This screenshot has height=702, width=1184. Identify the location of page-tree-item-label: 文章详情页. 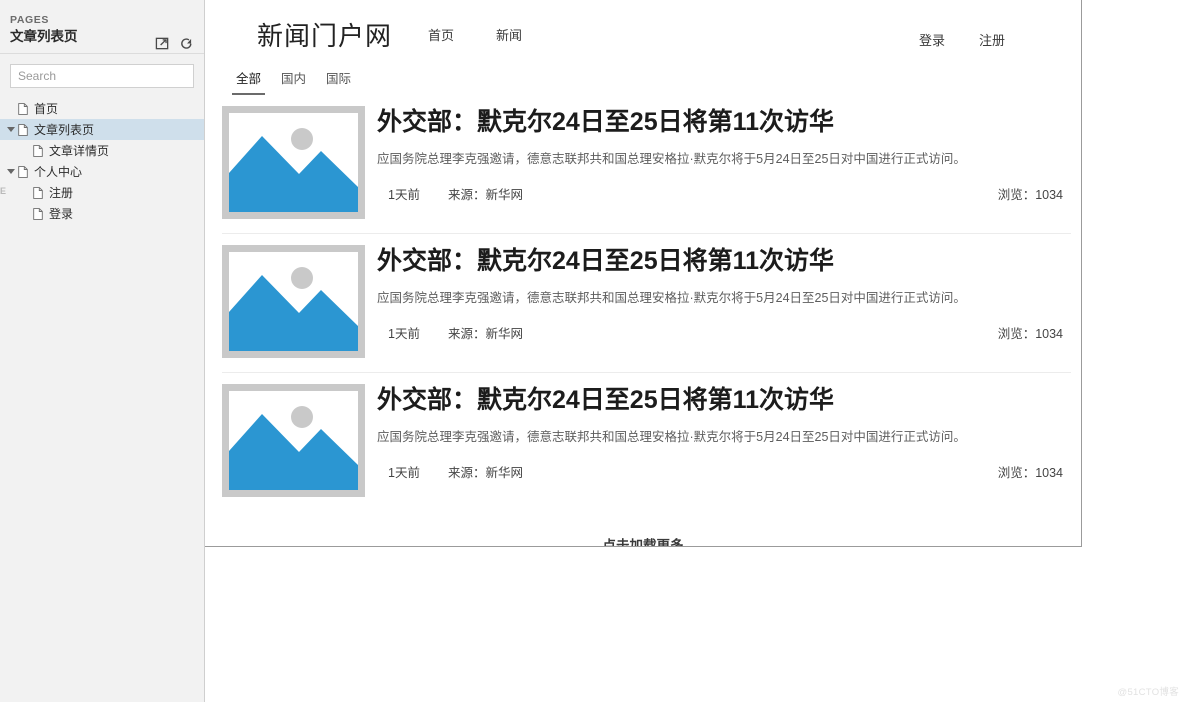
(79, 151).